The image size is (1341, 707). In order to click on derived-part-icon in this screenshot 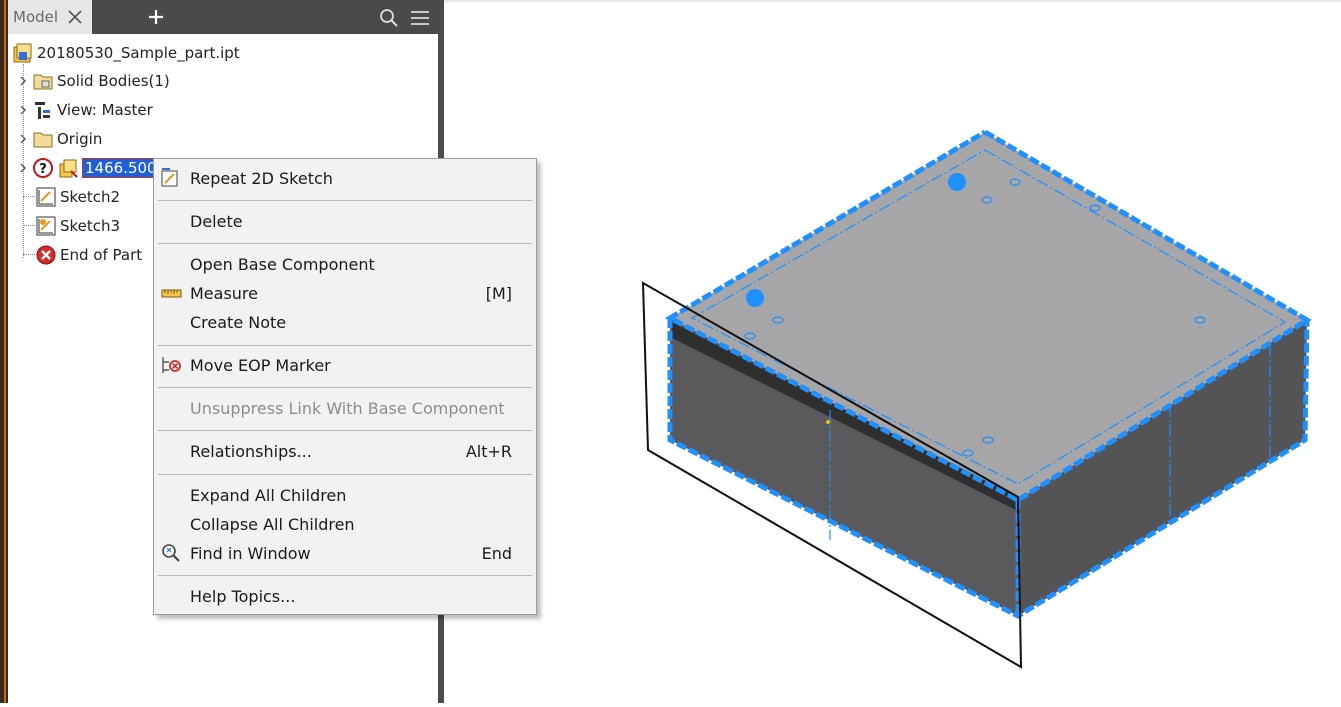, I will do `click(68, 168)`.